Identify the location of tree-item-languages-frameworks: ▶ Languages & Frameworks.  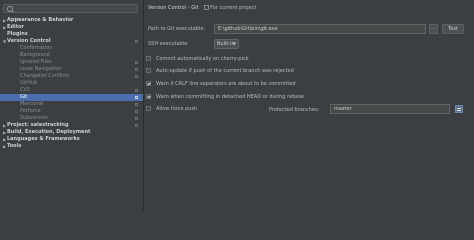
(71, 139).